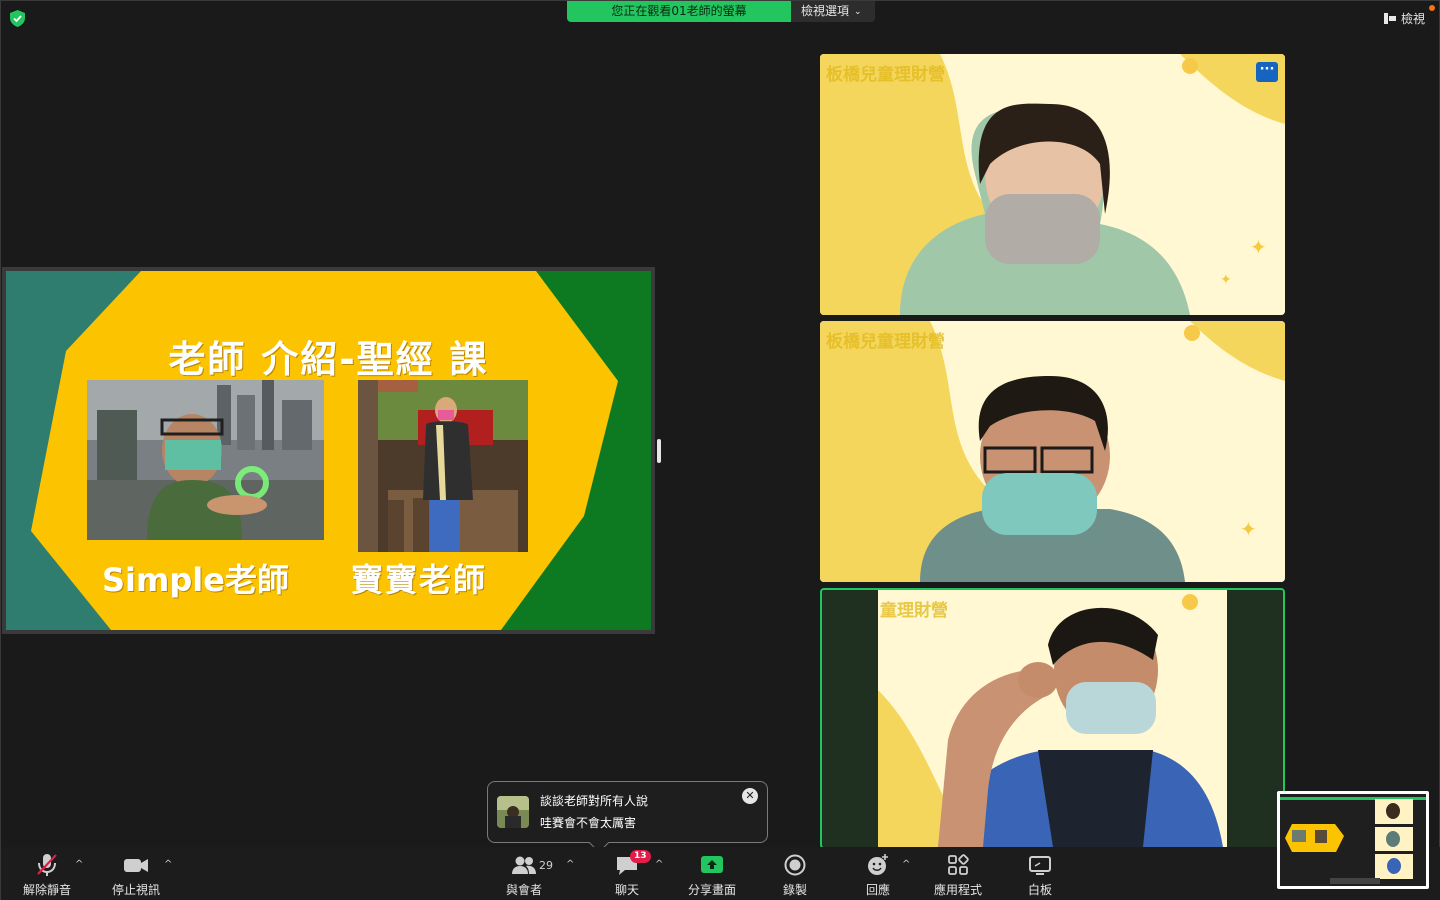 The height and width of the screenshot is (900, 1440). Describe the element at coordinates (135, 890) in the screenshot. I see `stop-video-label: 停止視訊` at that location.